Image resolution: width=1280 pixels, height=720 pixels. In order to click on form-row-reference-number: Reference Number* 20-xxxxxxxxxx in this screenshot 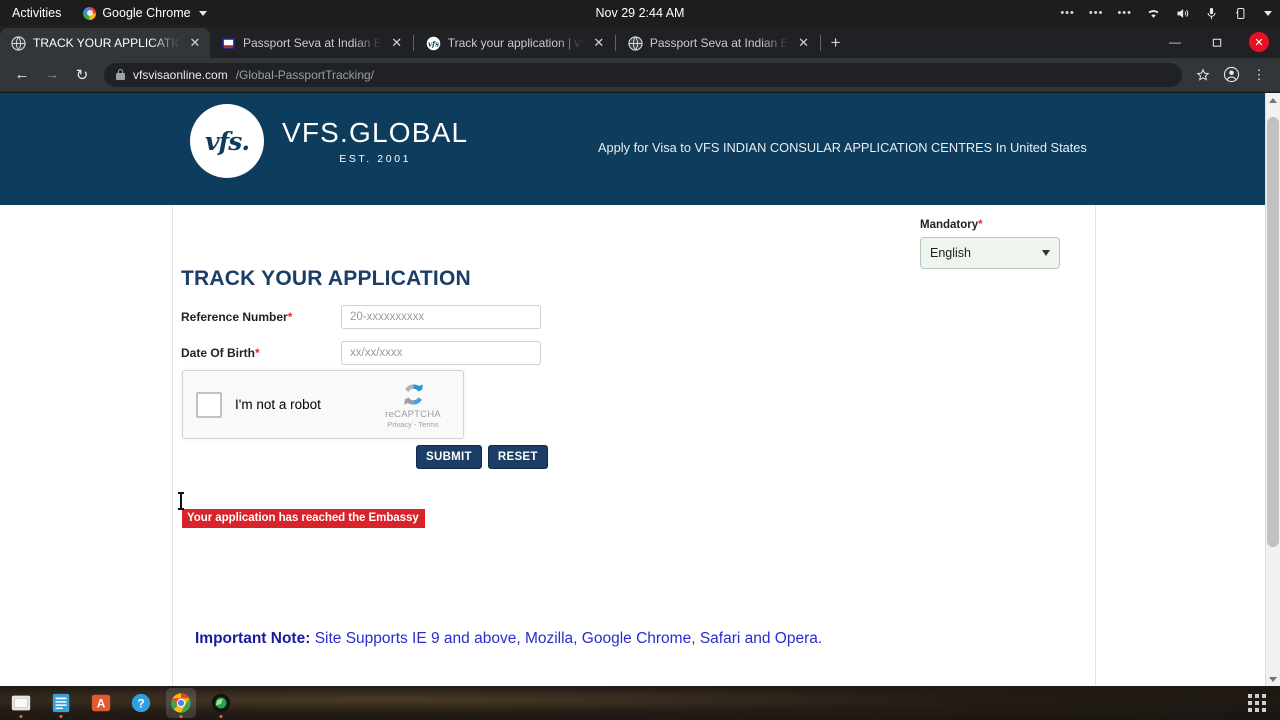, I will do `click(361, 317)`.